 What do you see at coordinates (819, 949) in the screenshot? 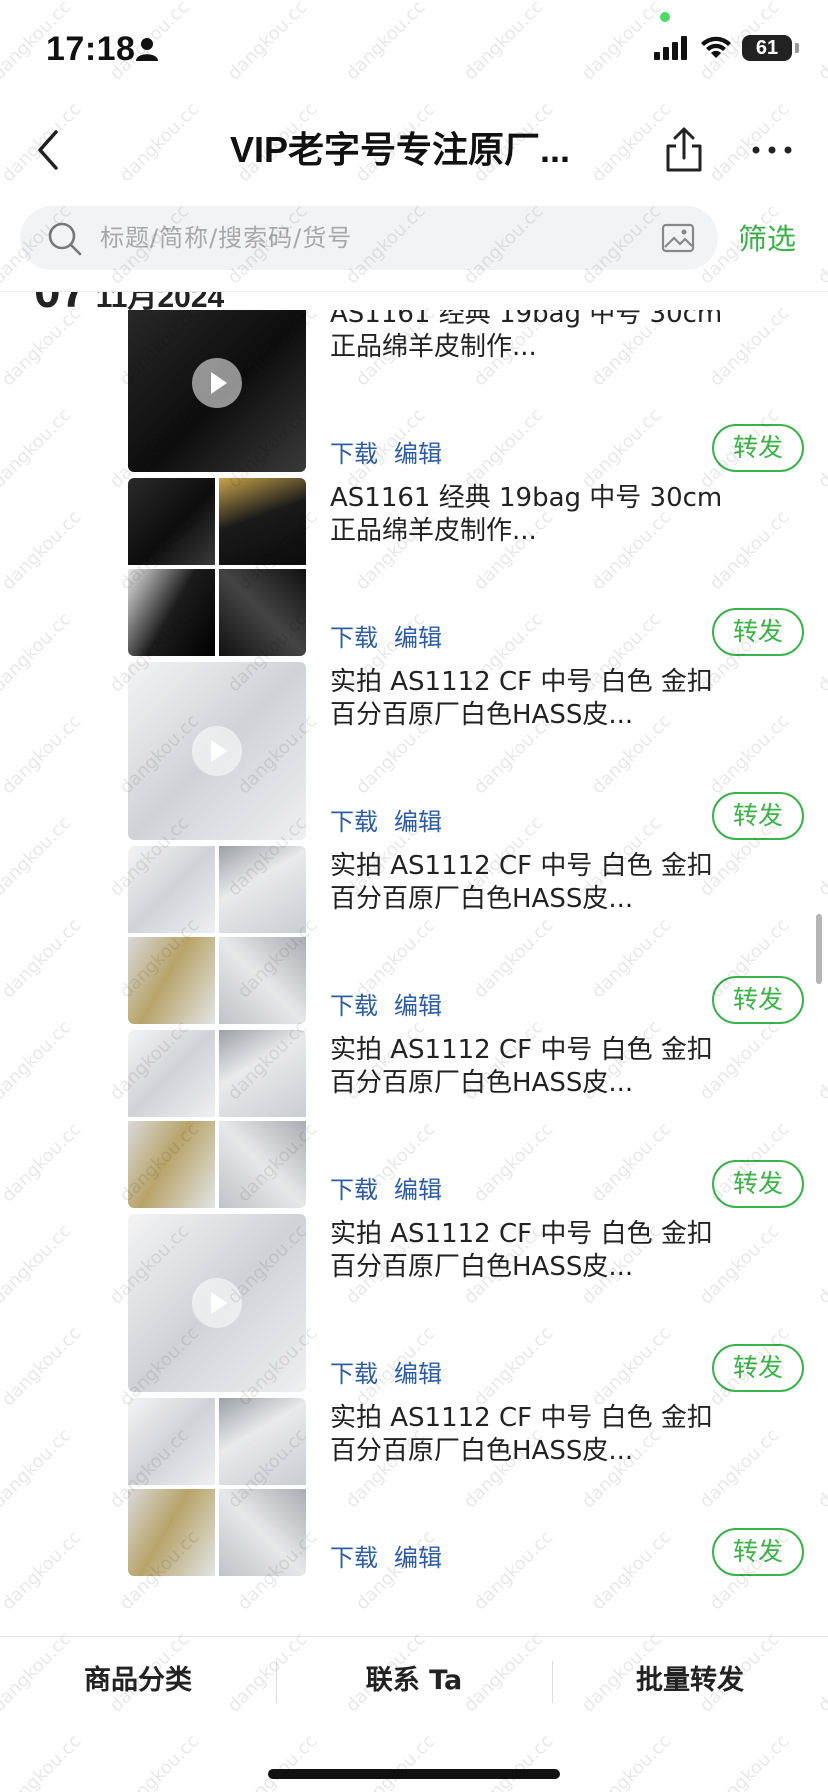
I see `scrollbar` at bounding box center [819, 949].